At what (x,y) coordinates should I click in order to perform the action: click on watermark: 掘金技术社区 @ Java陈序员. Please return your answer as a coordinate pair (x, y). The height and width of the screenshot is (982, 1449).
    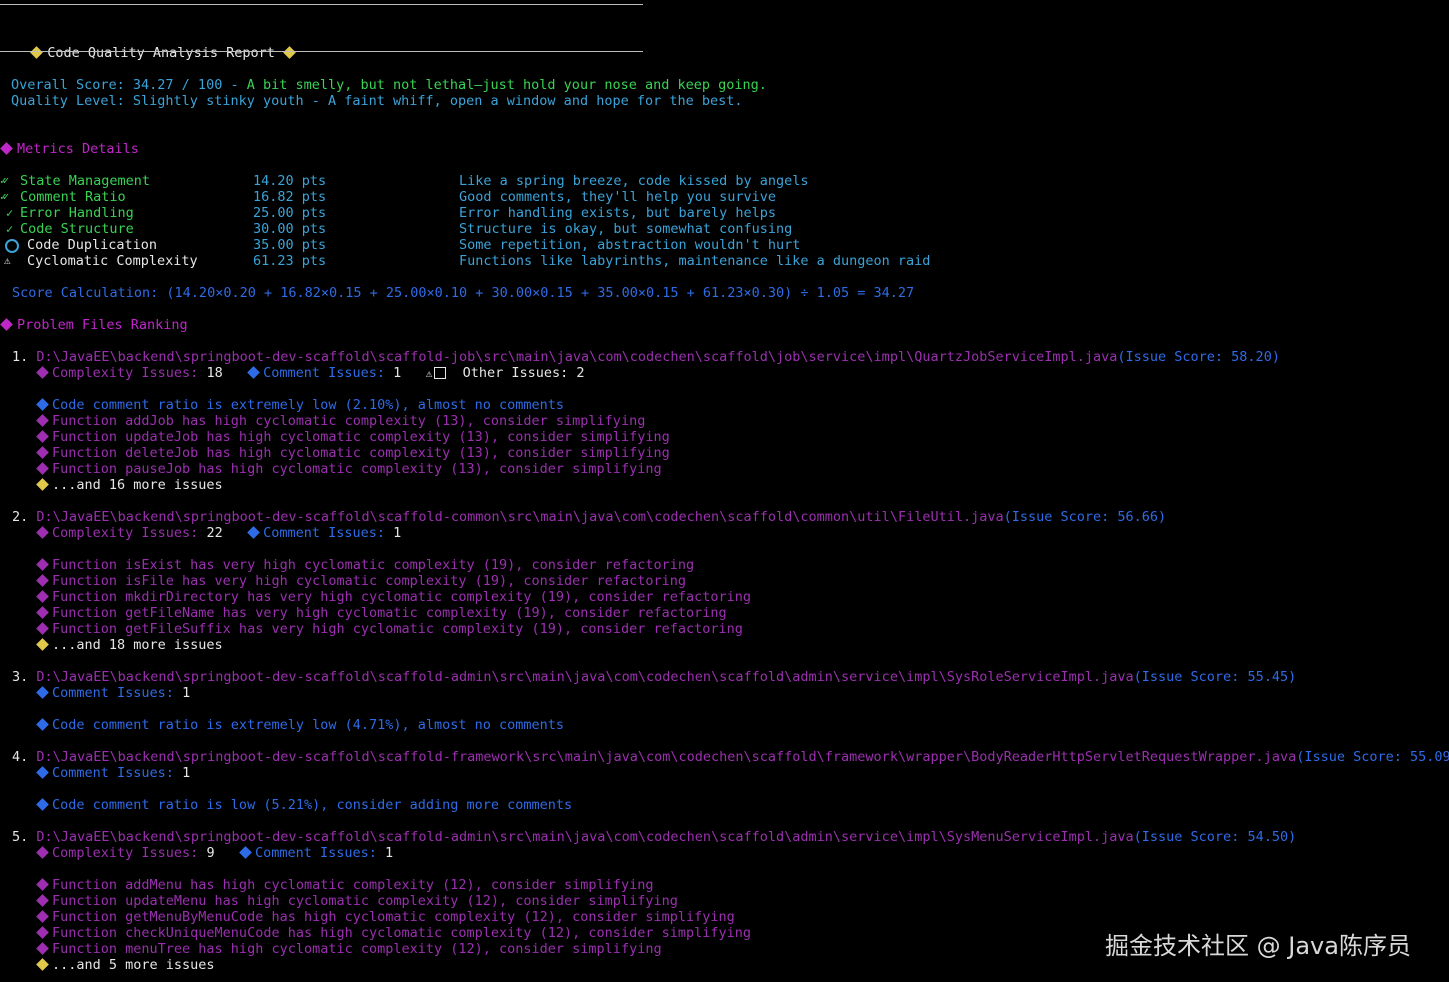
    Looking at the image, I should click on (1258, 946).